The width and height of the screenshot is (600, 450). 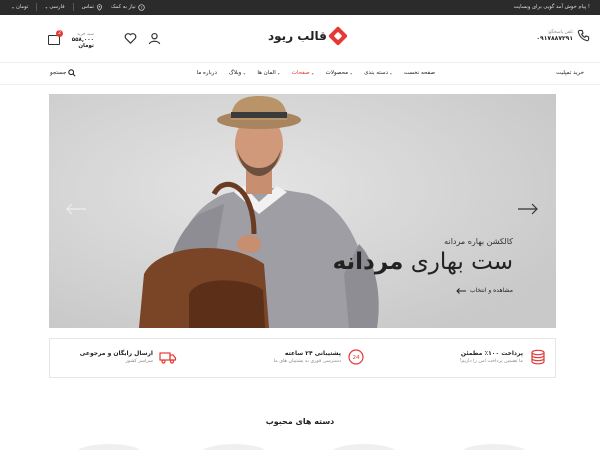 I want to click on slider-prev-arrow-icon, so click(x=76, y=209).